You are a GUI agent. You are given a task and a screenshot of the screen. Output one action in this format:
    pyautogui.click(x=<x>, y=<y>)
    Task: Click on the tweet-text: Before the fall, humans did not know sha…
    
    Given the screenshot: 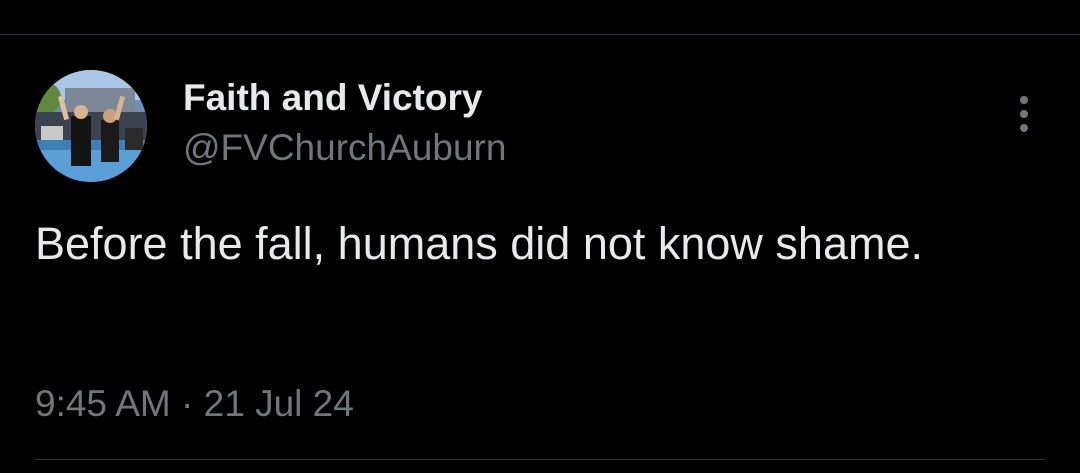 What is the action you would take?
    pyautogui.click(x=479, y=243)
    